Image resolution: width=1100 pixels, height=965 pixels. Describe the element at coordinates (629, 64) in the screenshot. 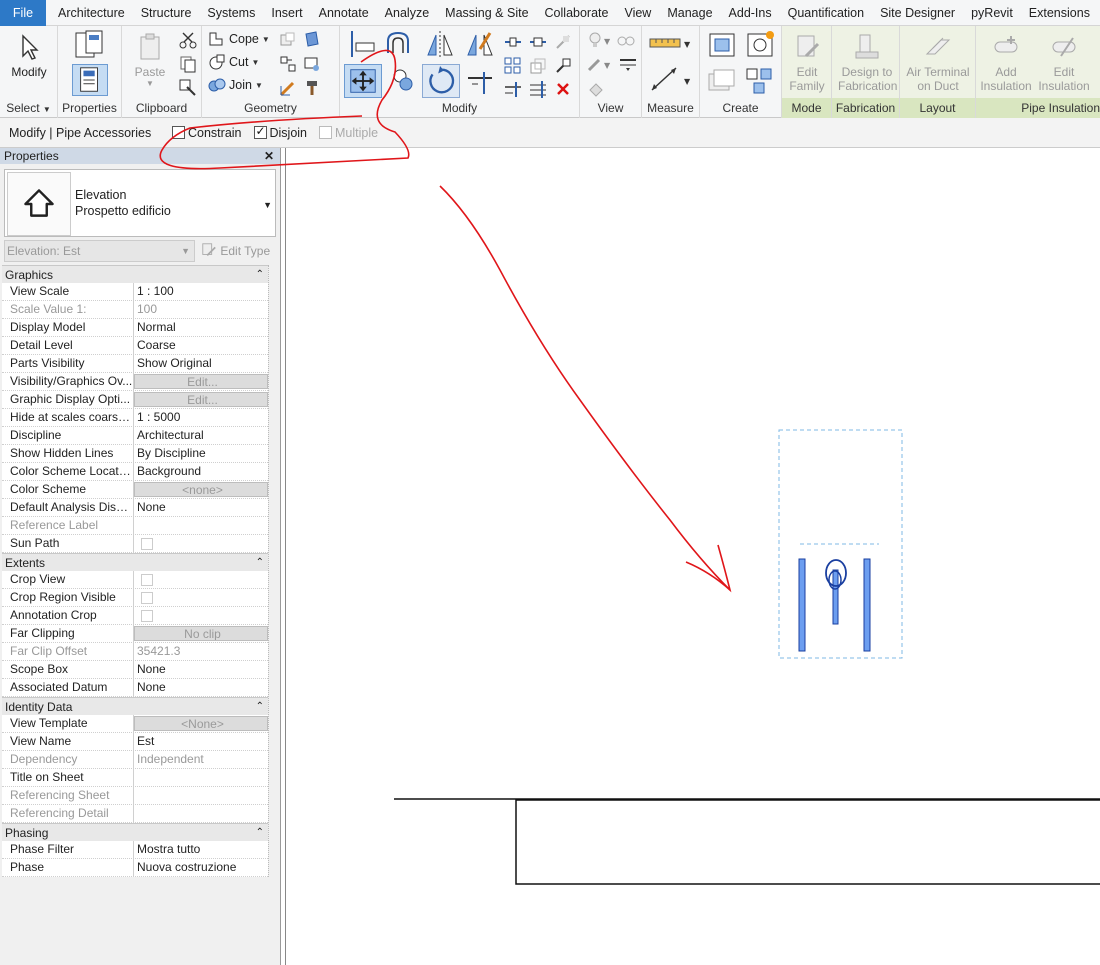

I see `linework-button` at that location.